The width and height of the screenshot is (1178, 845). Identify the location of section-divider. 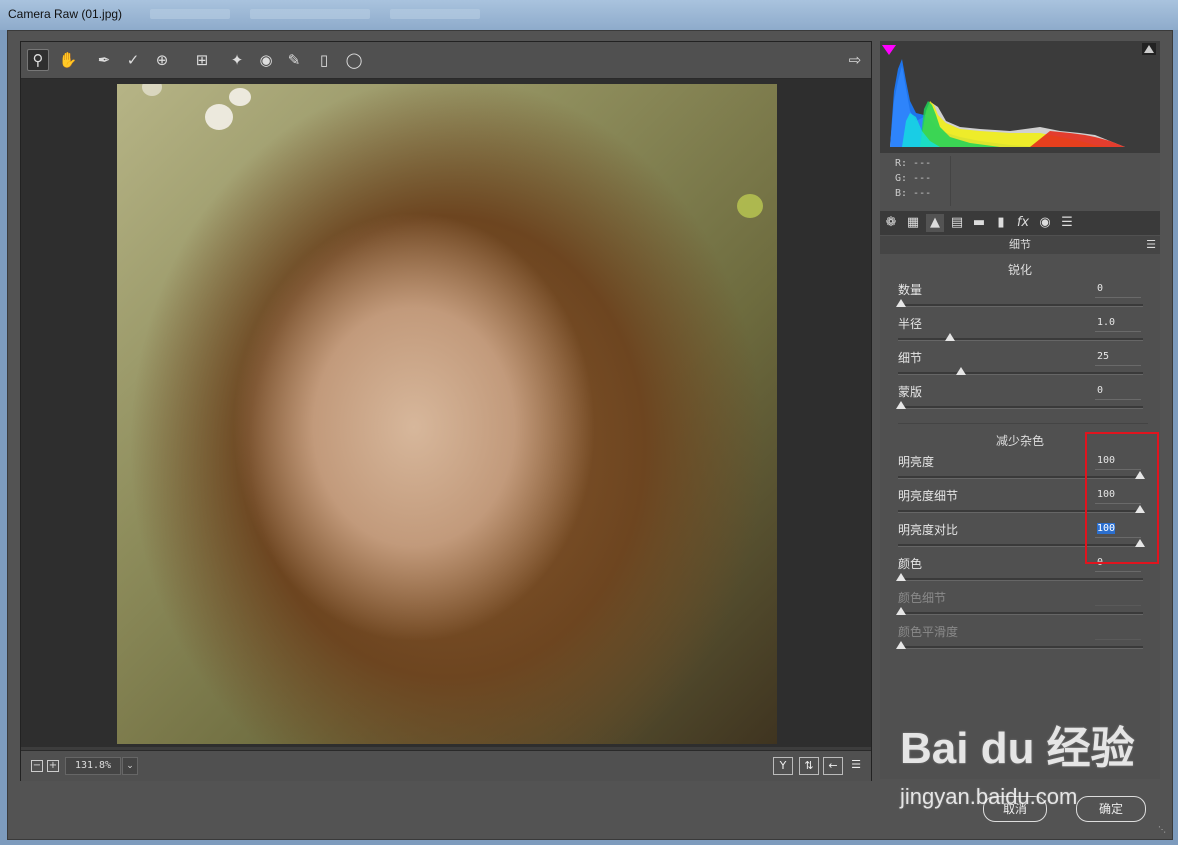
(1023, 423).